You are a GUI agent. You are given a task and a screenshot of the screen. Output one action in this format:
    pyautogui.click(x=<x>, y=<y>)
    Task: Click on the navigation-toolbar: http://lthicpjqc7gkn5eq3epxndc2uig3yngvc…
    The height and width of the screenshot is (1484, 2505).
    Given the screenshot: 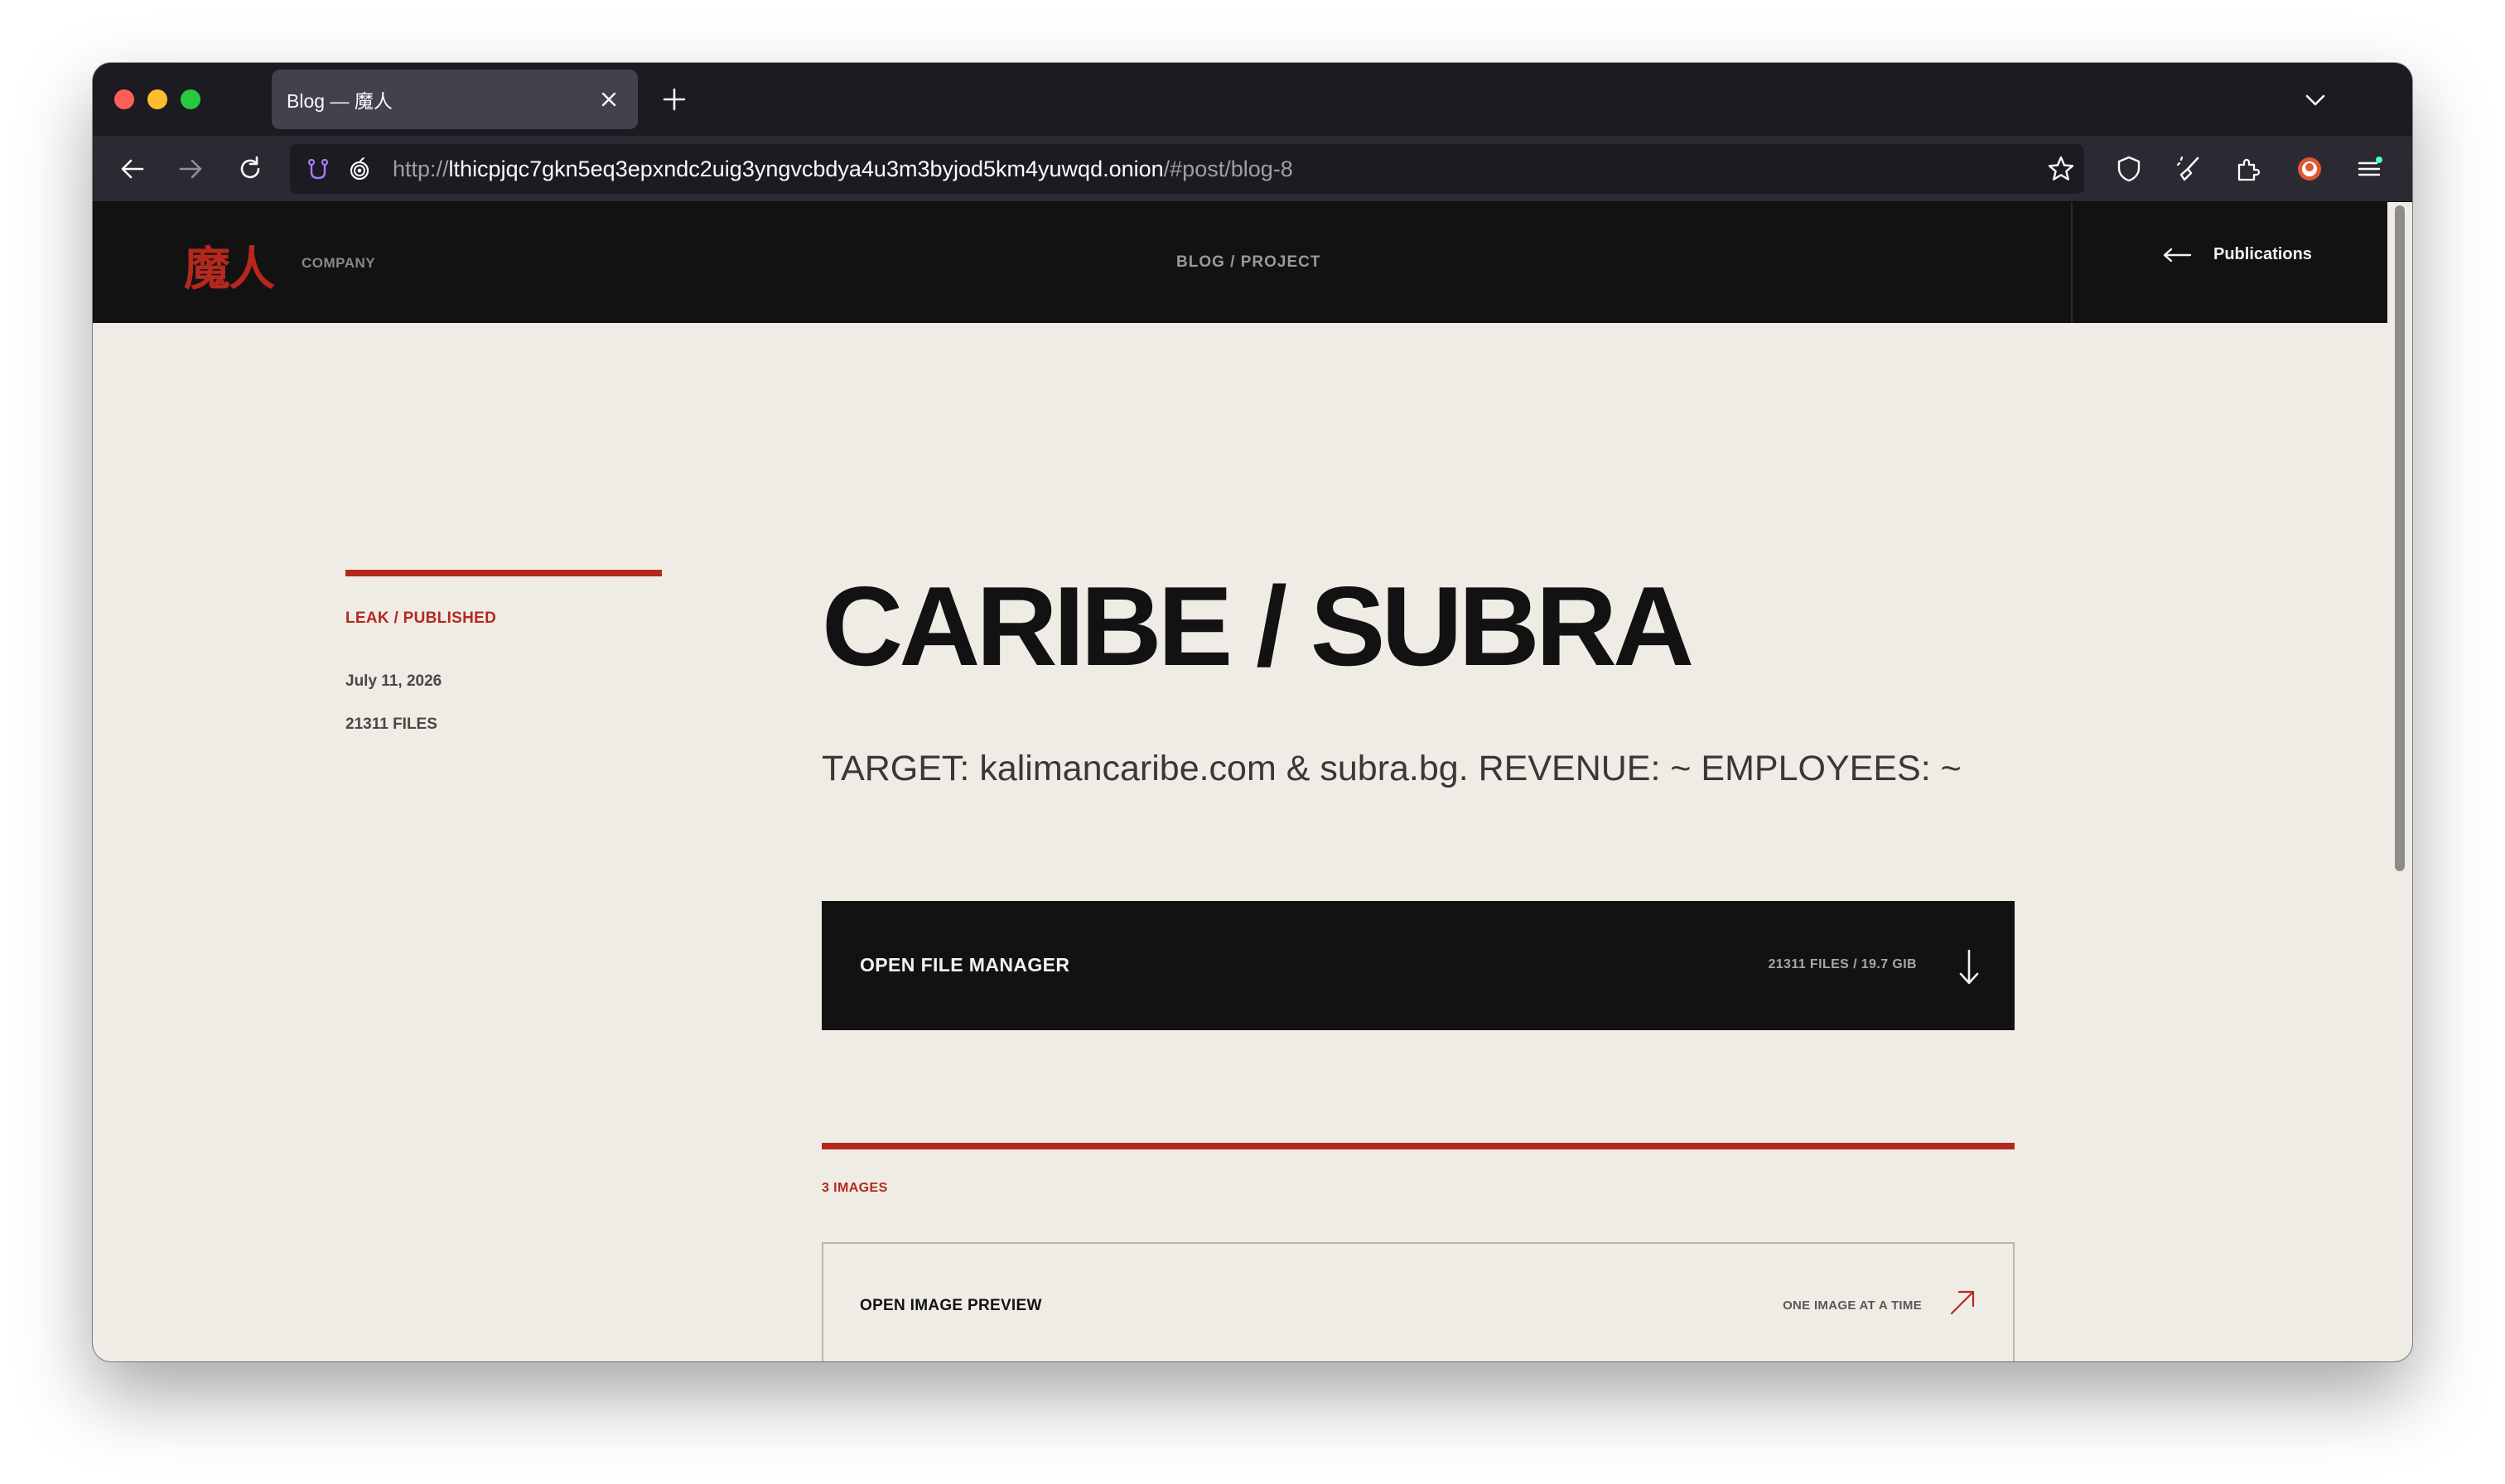 What is the action you would take?
    pyautogui.click(x=1252, y=169)
    